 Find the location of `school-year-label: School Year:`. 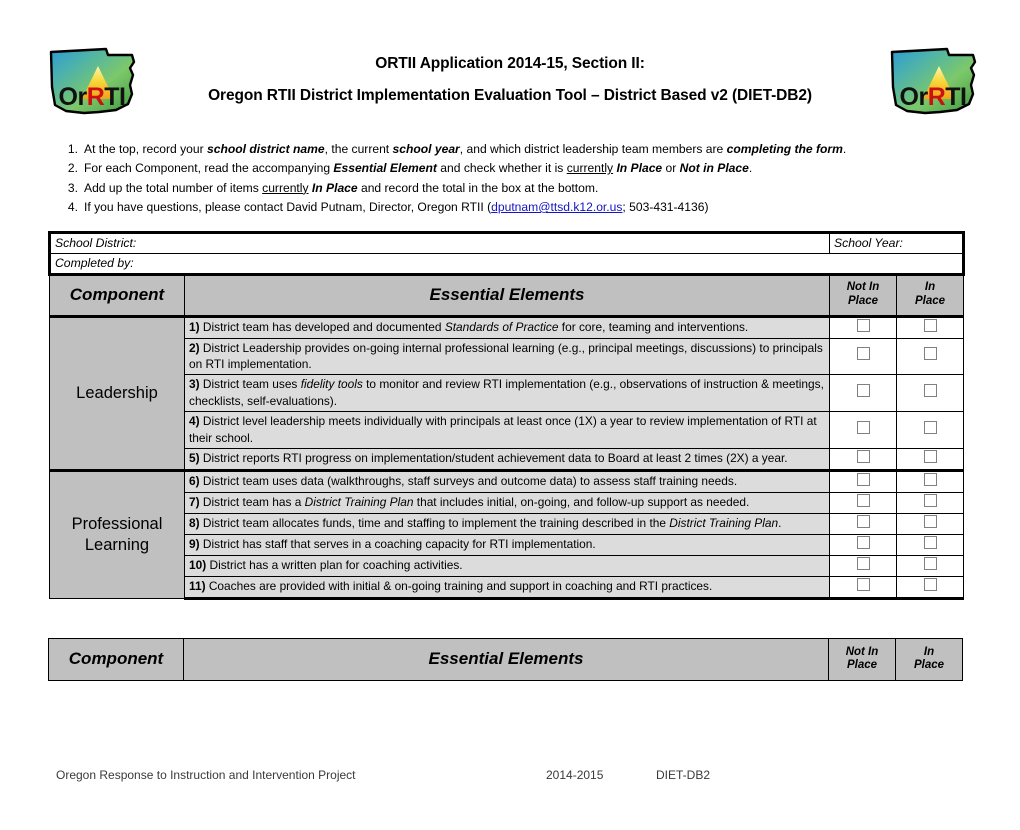

school-year-label: School Year: is located at coordinates (868, 243).